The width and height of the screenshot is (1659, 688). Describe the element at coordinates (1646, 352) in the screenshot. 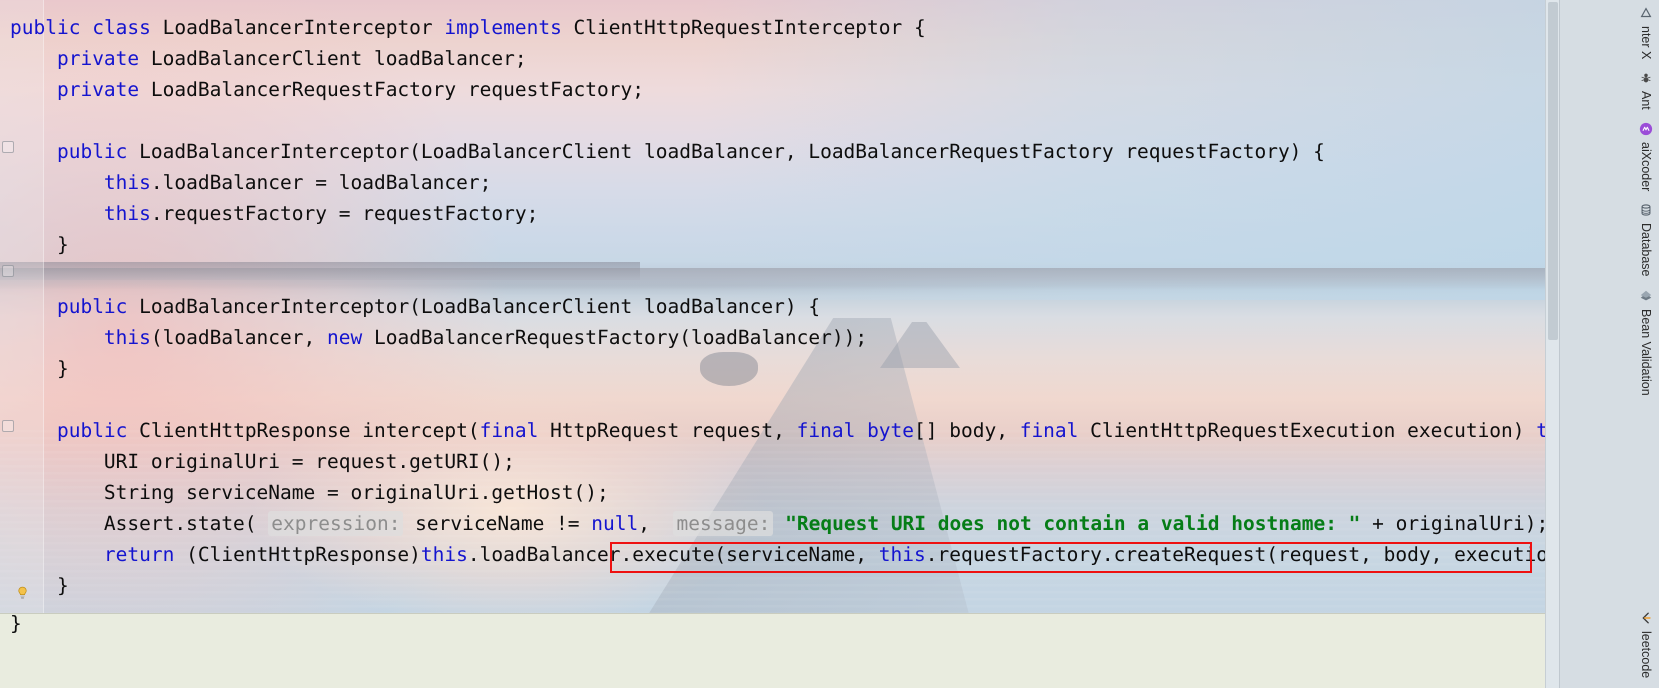

I see `tool-window-label: Bean Validation` at that location.